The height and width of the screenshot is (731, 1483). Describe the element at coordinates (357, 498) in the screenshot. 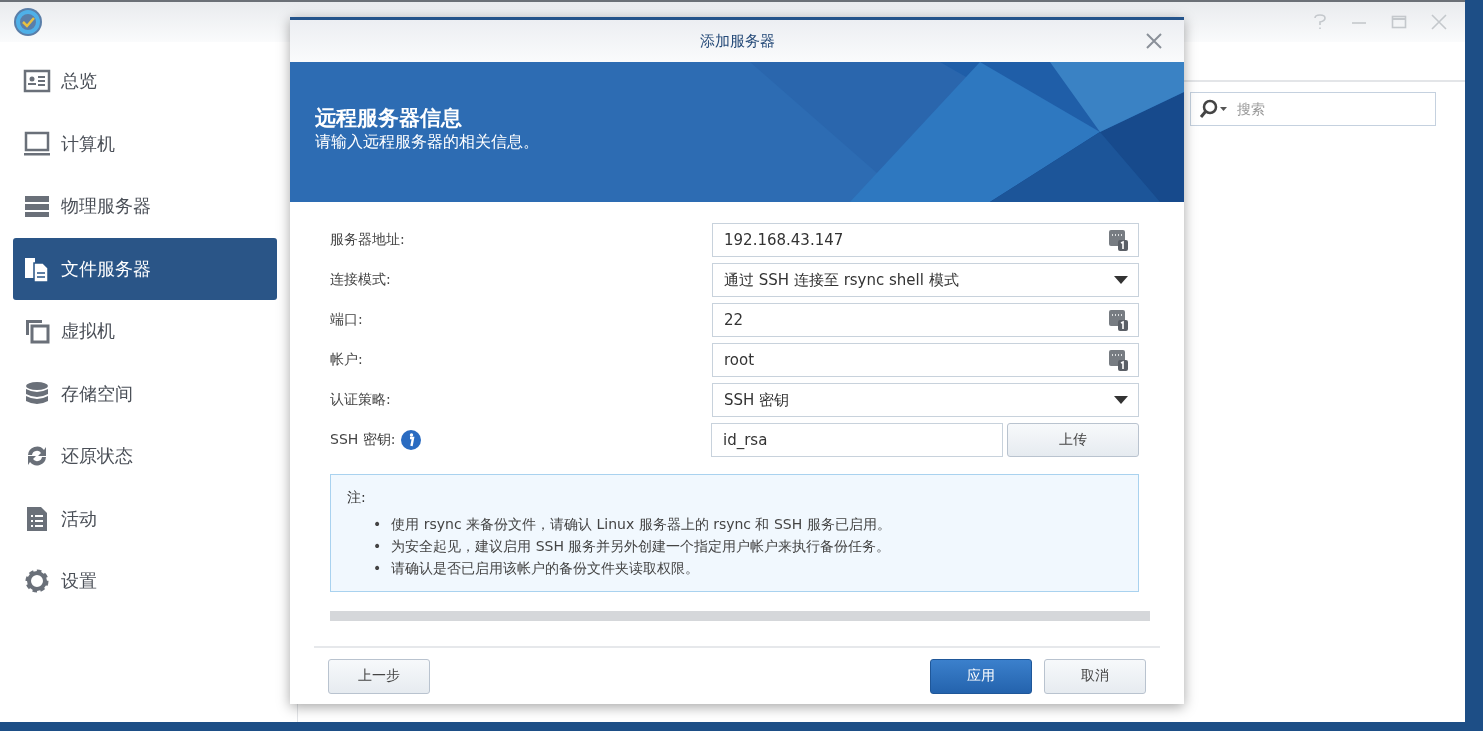

I see `note-title: 注:` at that location.